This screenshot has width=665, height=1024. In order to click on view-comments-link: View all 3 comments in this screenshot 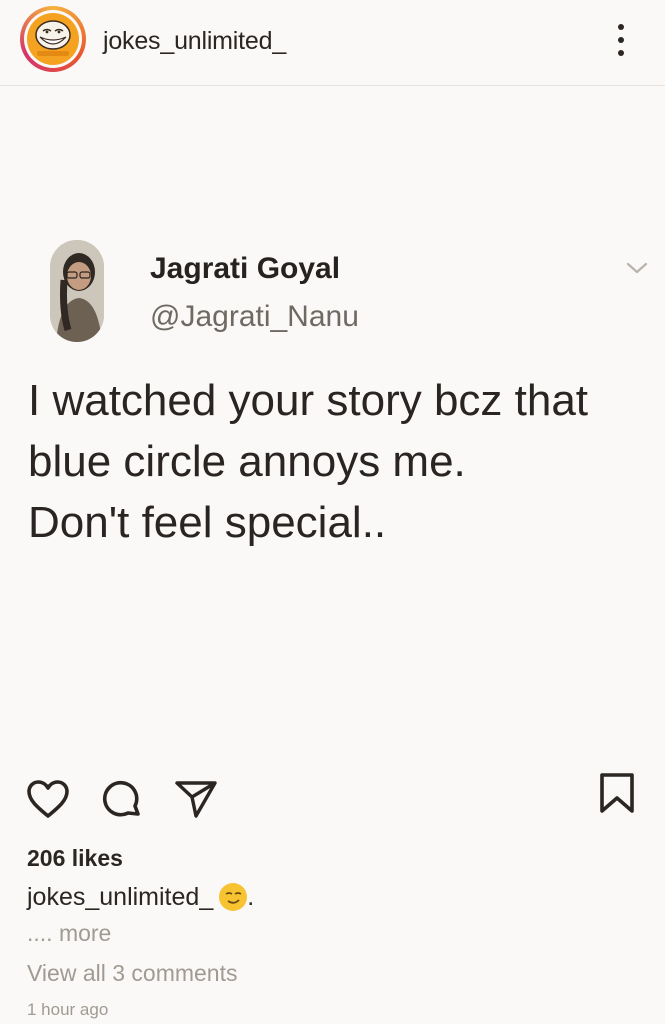, I will do `click(132, 973)`.